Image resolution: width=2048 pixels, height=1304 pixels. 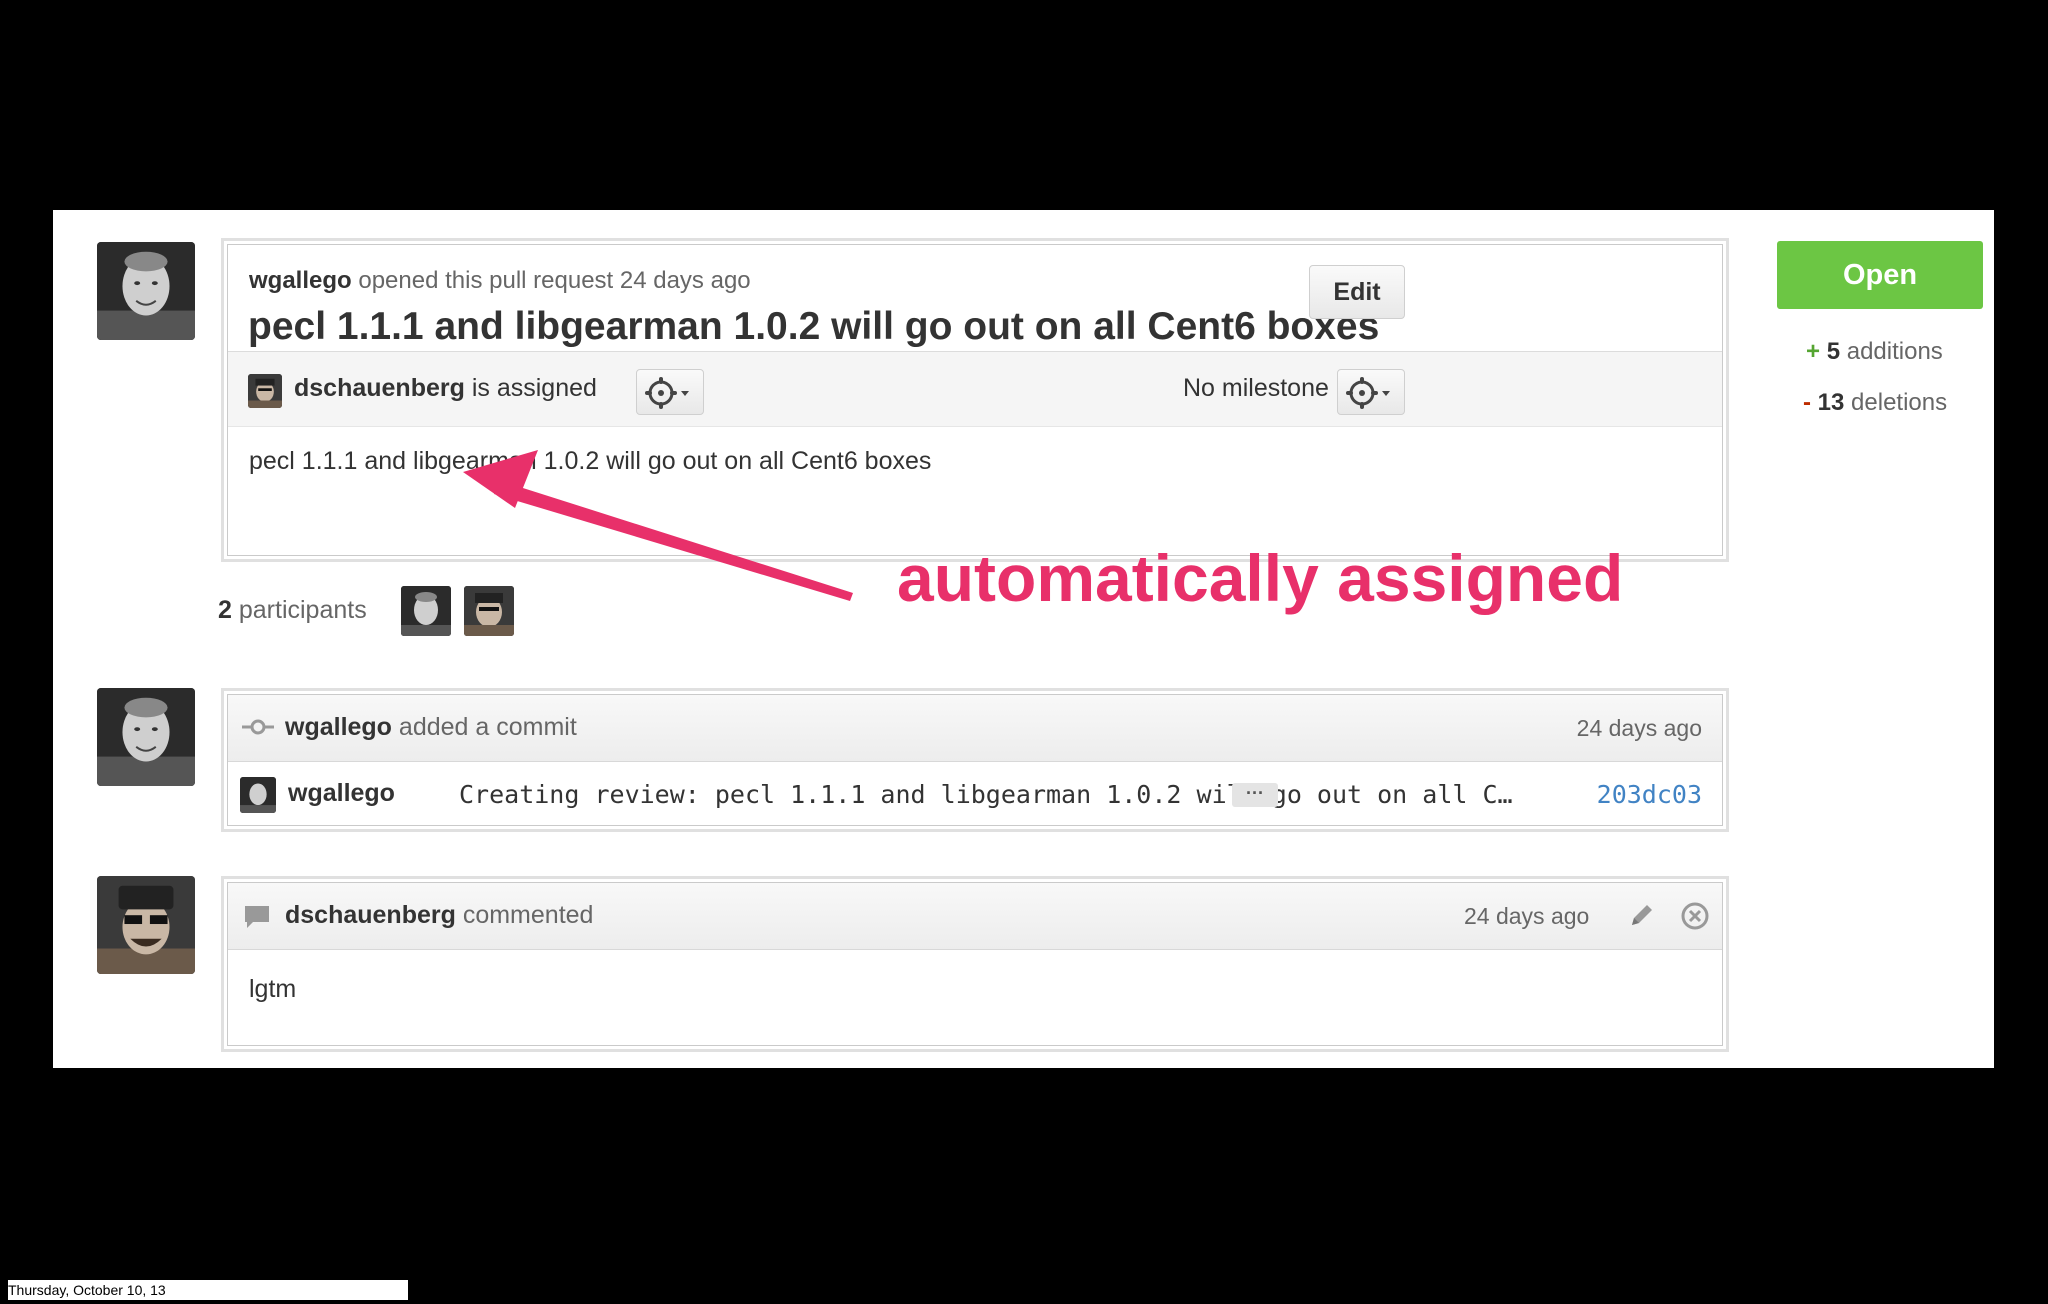 I want to click on footer-date: Thursday, October 10, 13, so click(x=208, y=1290).